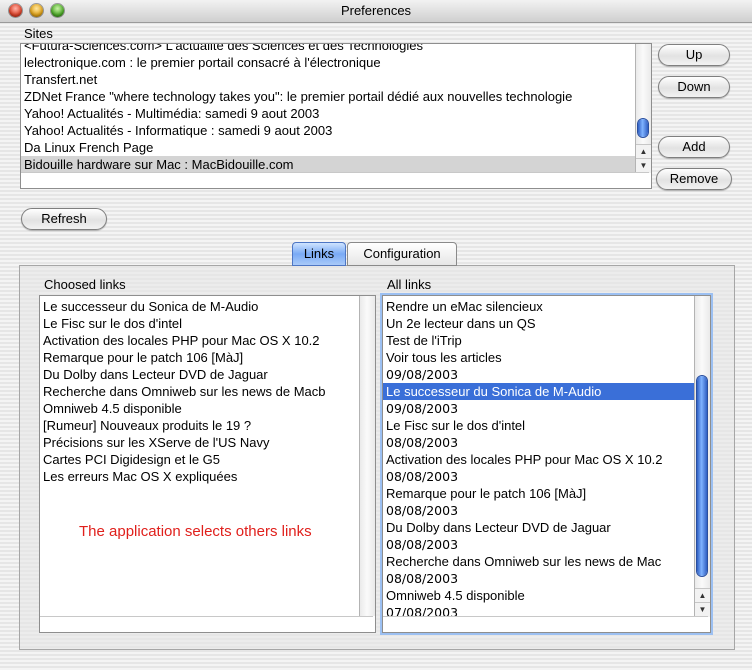 The image size is (752, 670). Describe the element at coordinates (199, 476) in the screenshot. I see `choosed-link-item: Les erreurs Mac OS X expliquées` at that location.